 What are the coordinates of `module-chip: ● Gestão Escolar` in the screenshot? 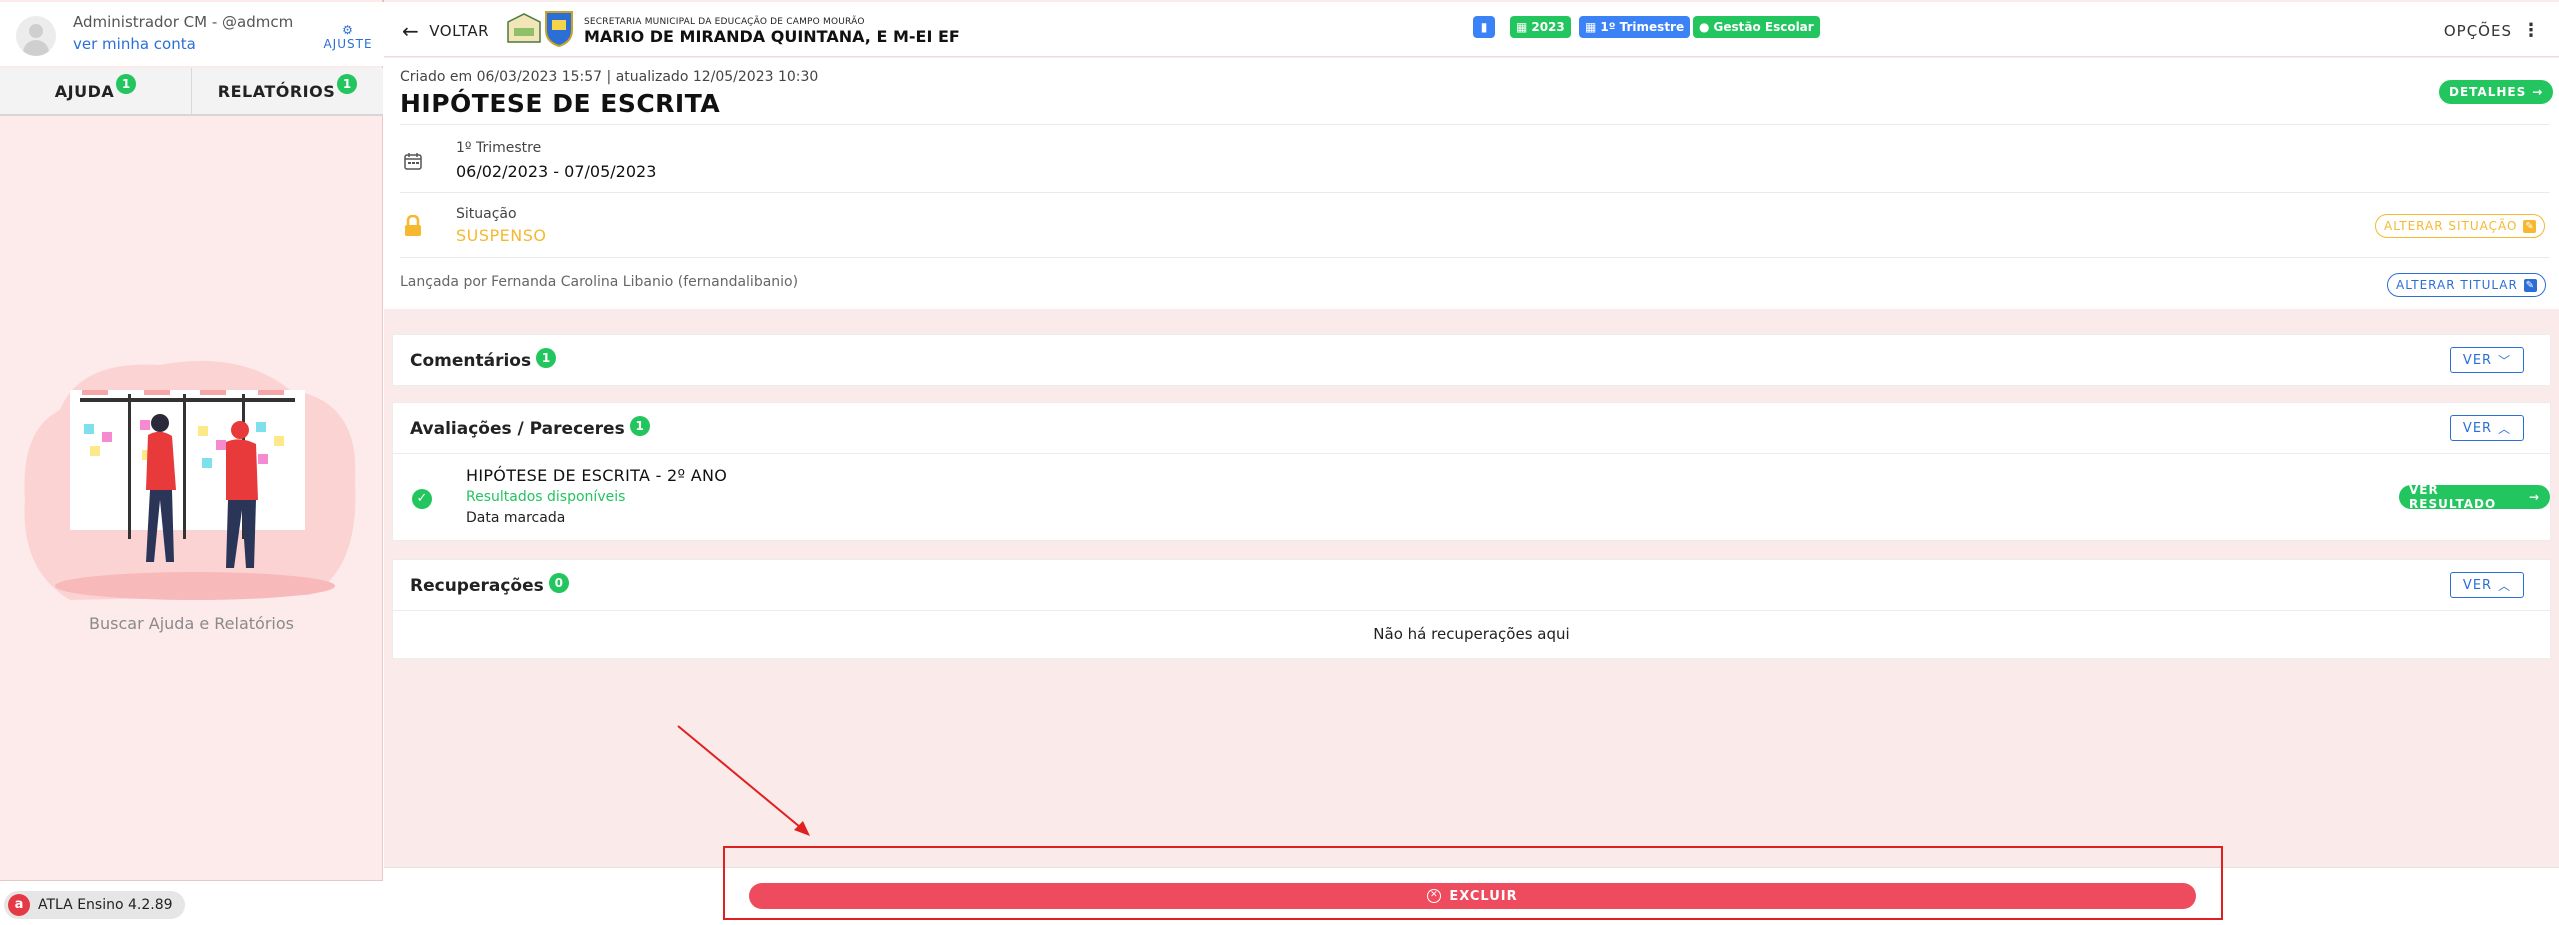 It's located at (1756, 27).